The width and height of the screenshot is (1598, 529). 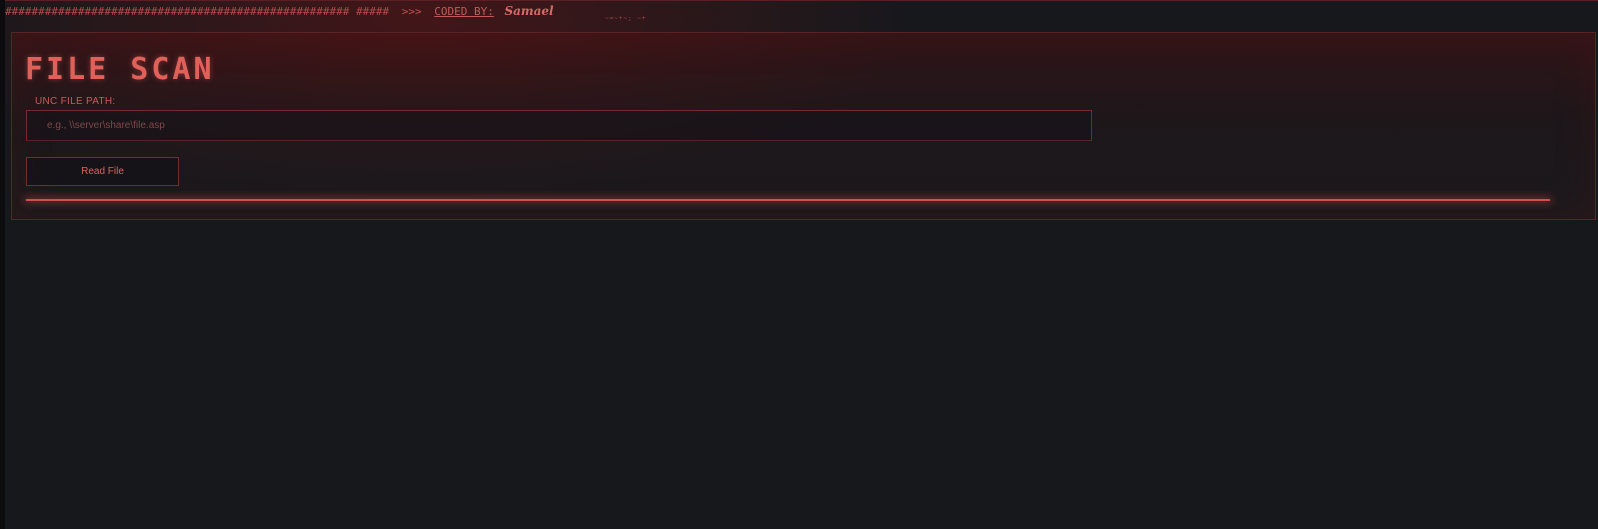 I want to click on banner-arrow: >>>, so click(x=411, y=11).